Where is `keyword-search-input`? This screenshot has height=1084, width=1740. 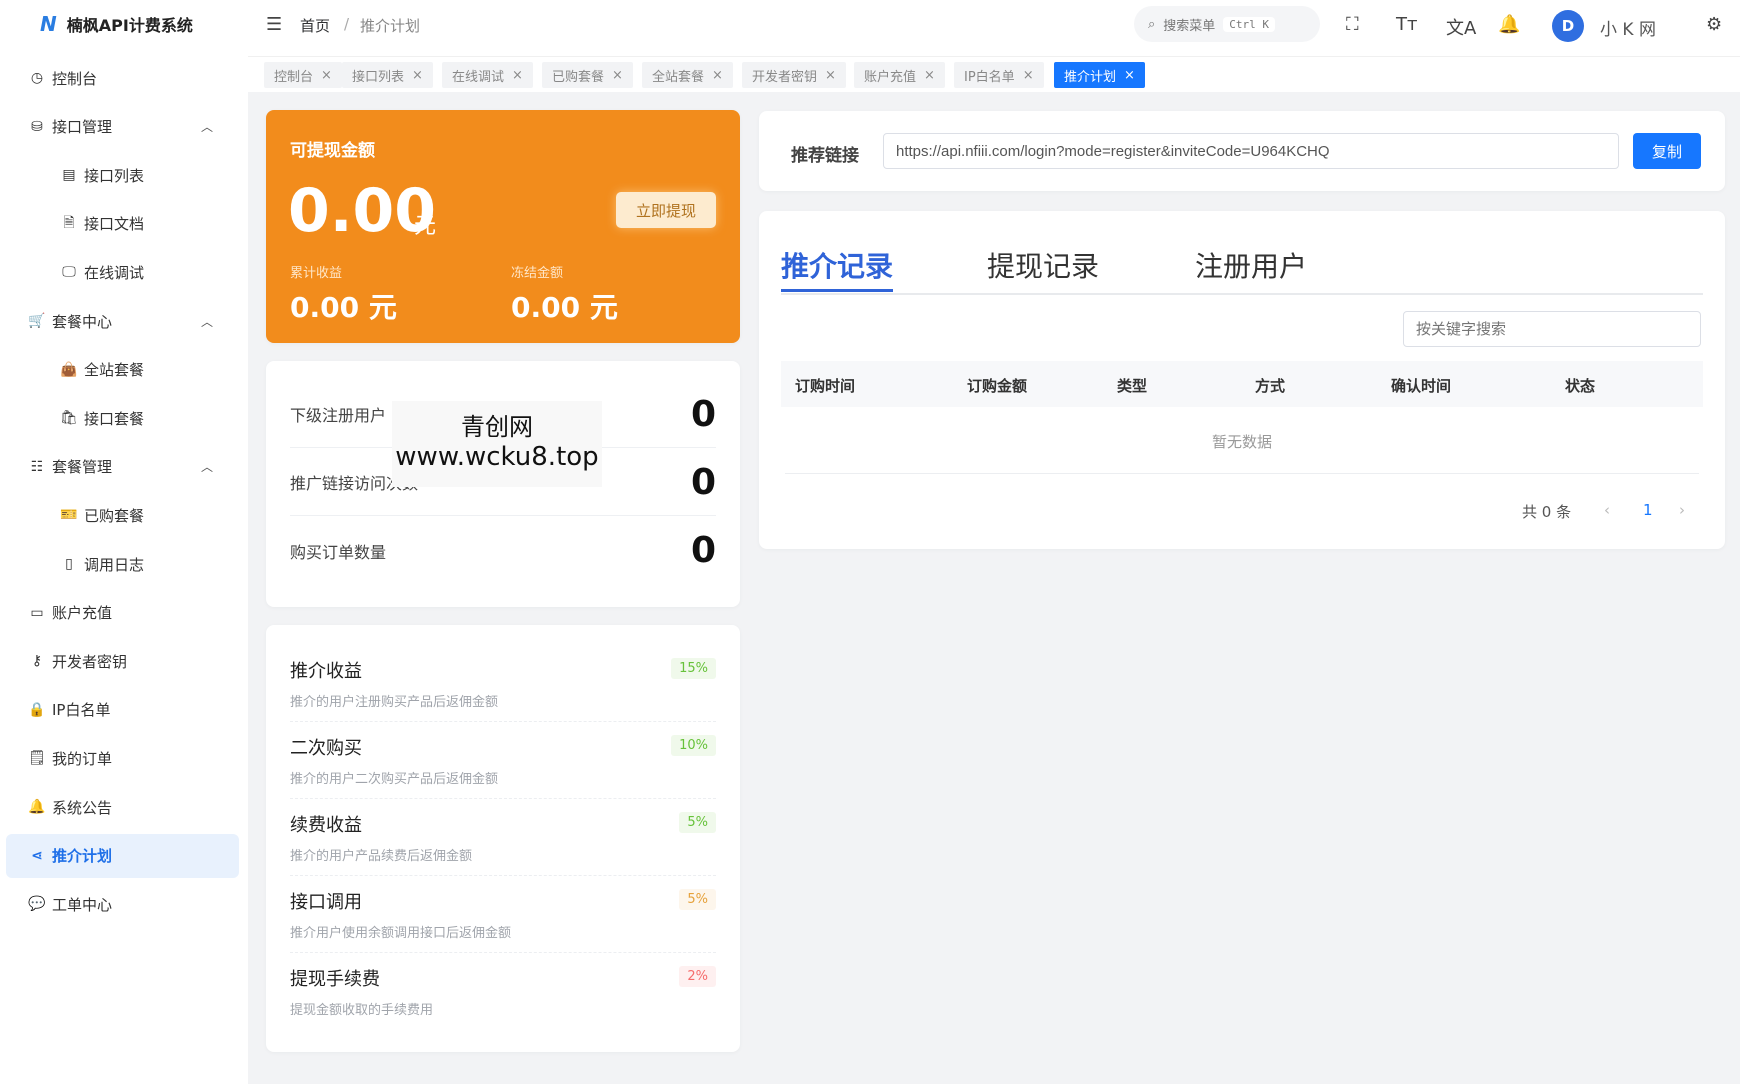 keyword-search-input is located at coordinates (1552, 329).